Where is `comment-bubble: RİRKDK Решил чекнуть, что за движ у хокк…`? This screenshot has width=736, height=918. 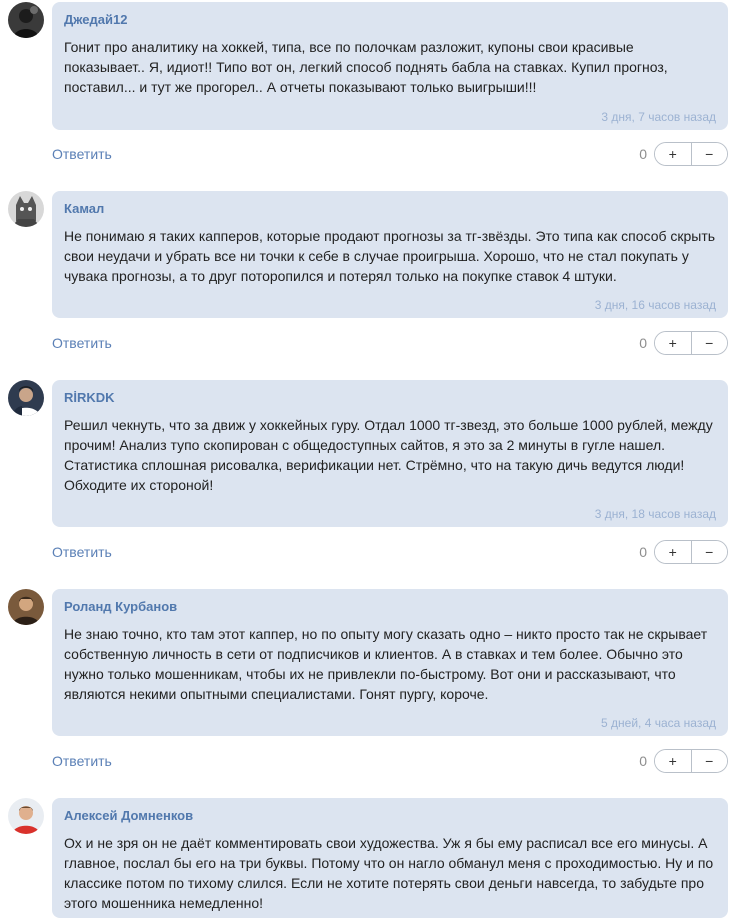
comment-bubble: RİRKDK Решил чекнуть, что за движ у хокк… is located at coordinates (390, 453).